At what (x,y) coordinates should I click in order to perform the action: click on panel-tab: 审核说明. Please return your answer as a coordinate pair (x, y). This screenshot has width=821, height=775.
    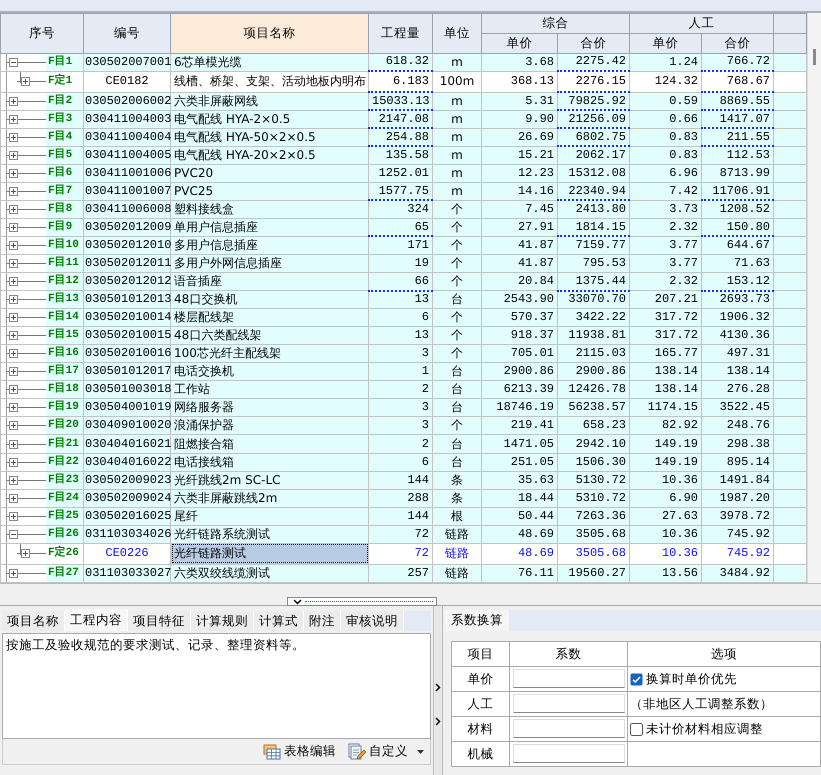
    Looking at the image, I should click on (372, 621).